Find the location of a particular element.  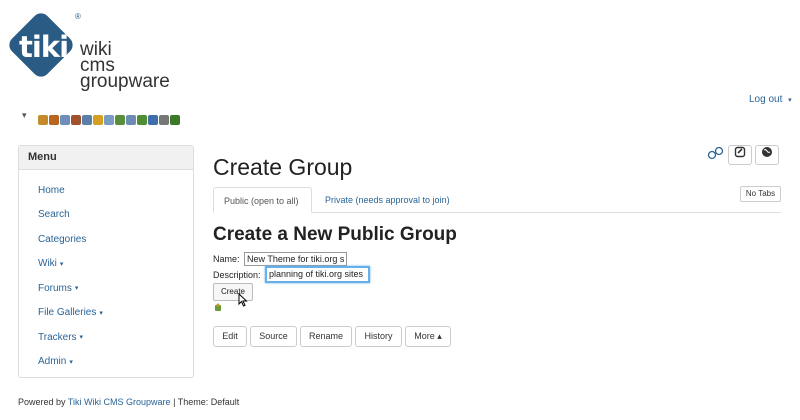

menu-item-search: Search is located at coordinates (106, 215).